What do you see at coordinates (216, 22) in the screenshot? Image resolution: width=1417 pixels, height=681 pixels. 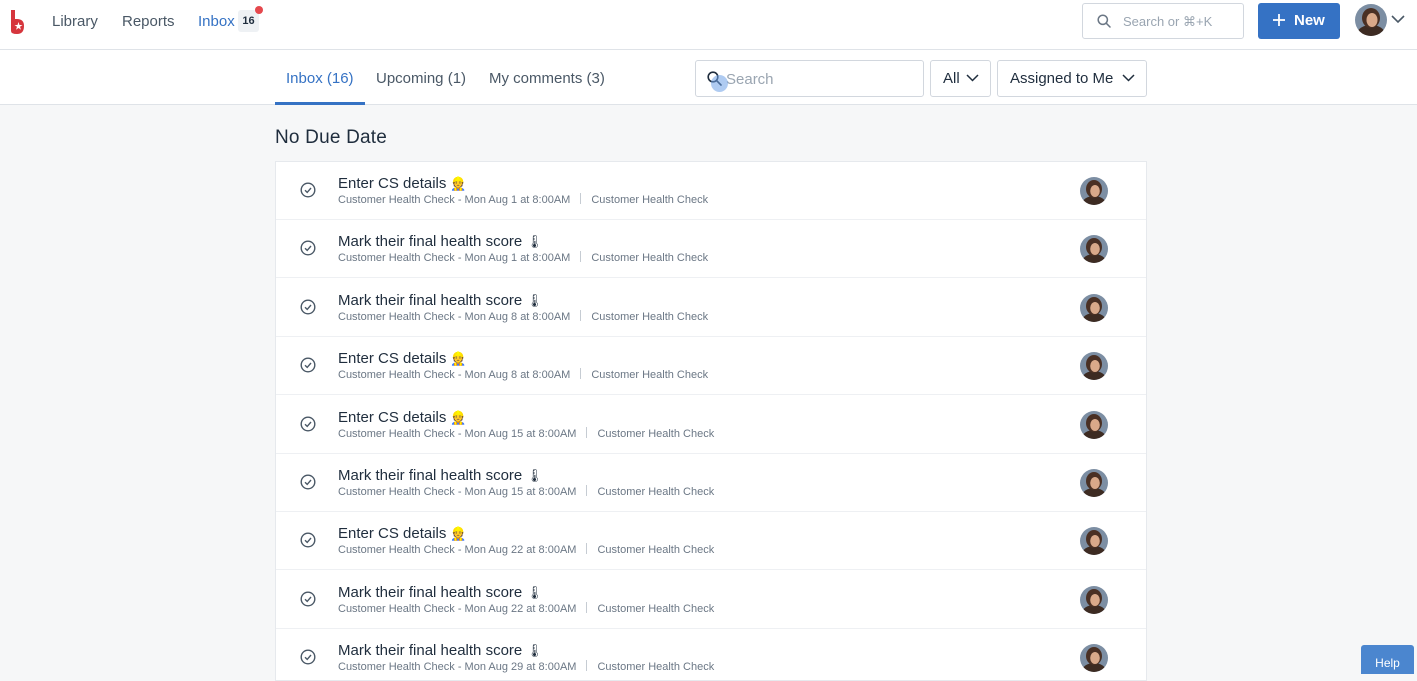 I see `nav-inbox-link: Inbox` at bounding box center [216, 22].